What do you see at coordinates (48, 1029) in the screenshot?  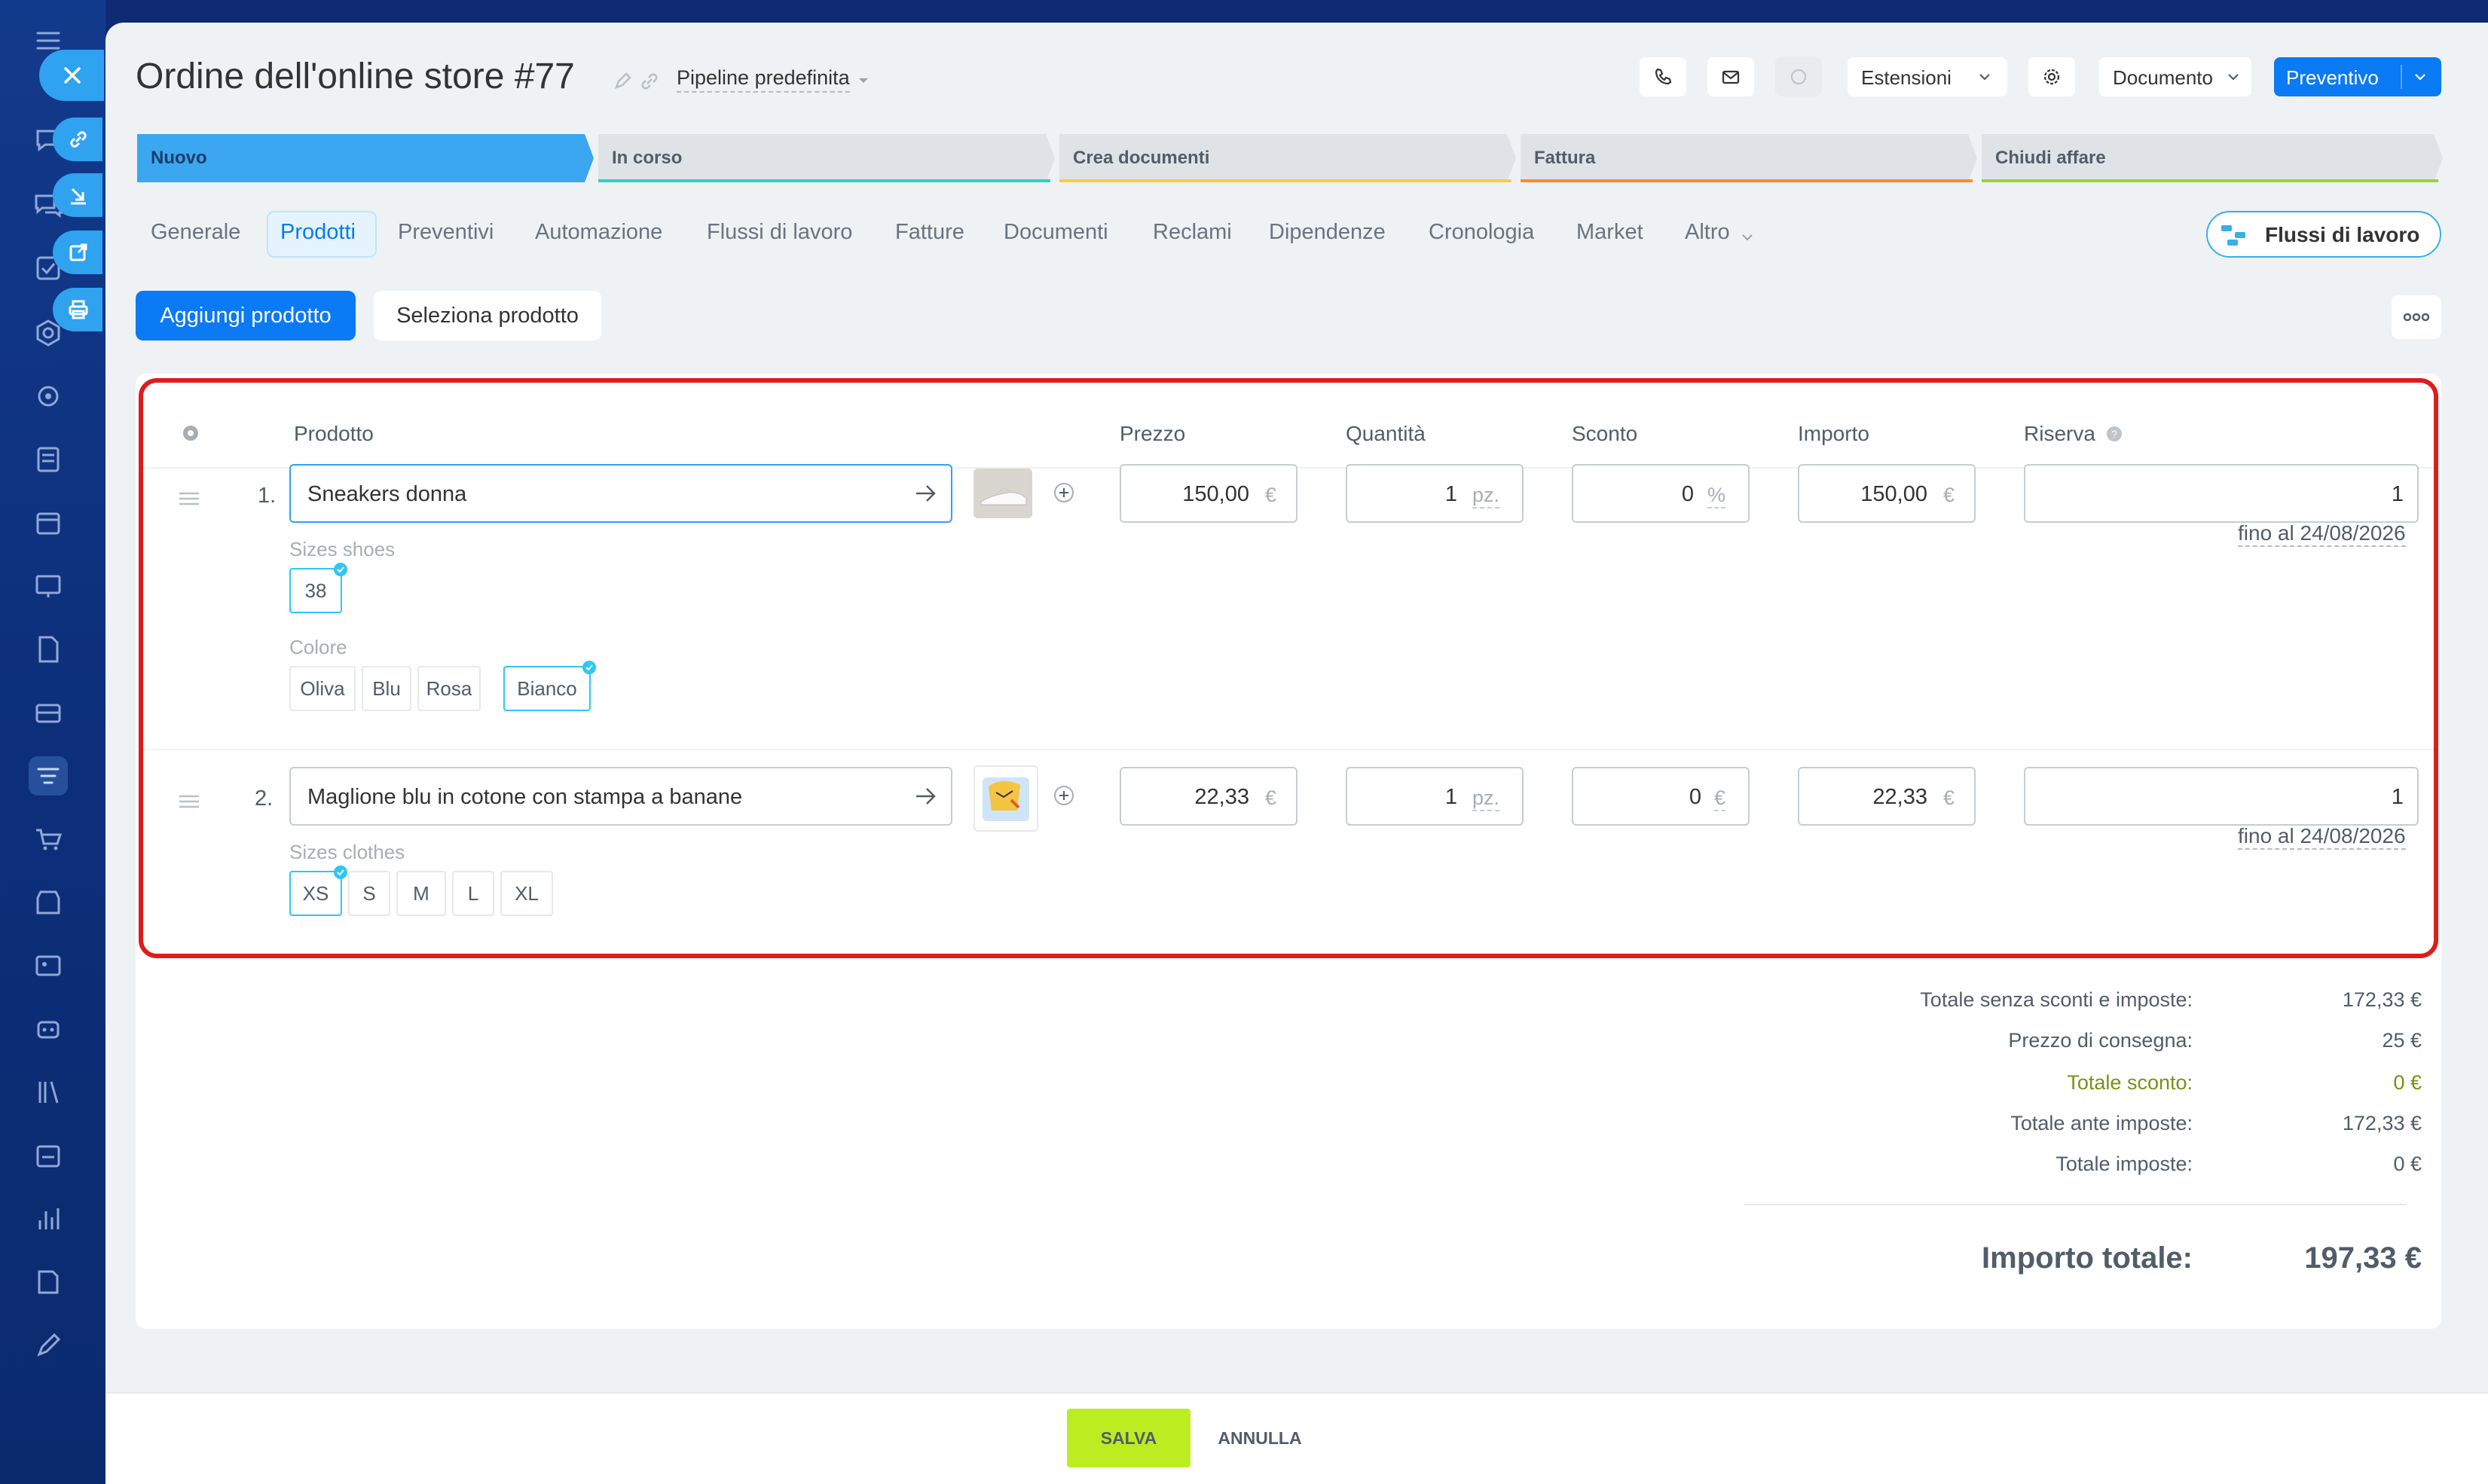 I see `robot-icon` at bounding box center [48, 1029].